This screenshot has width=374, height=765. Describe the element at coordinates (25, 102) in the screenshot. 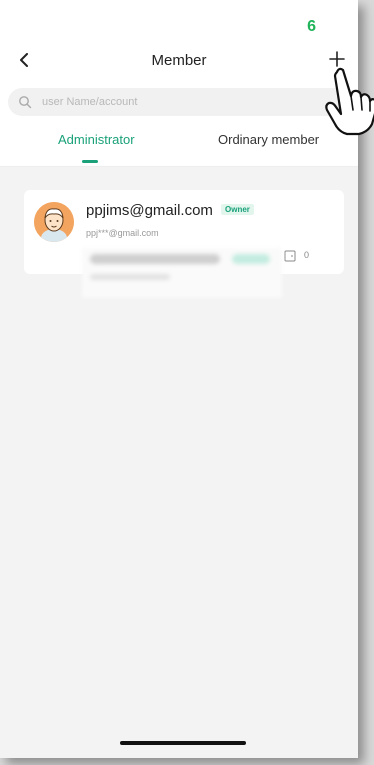

I see `search-icon` at that location.